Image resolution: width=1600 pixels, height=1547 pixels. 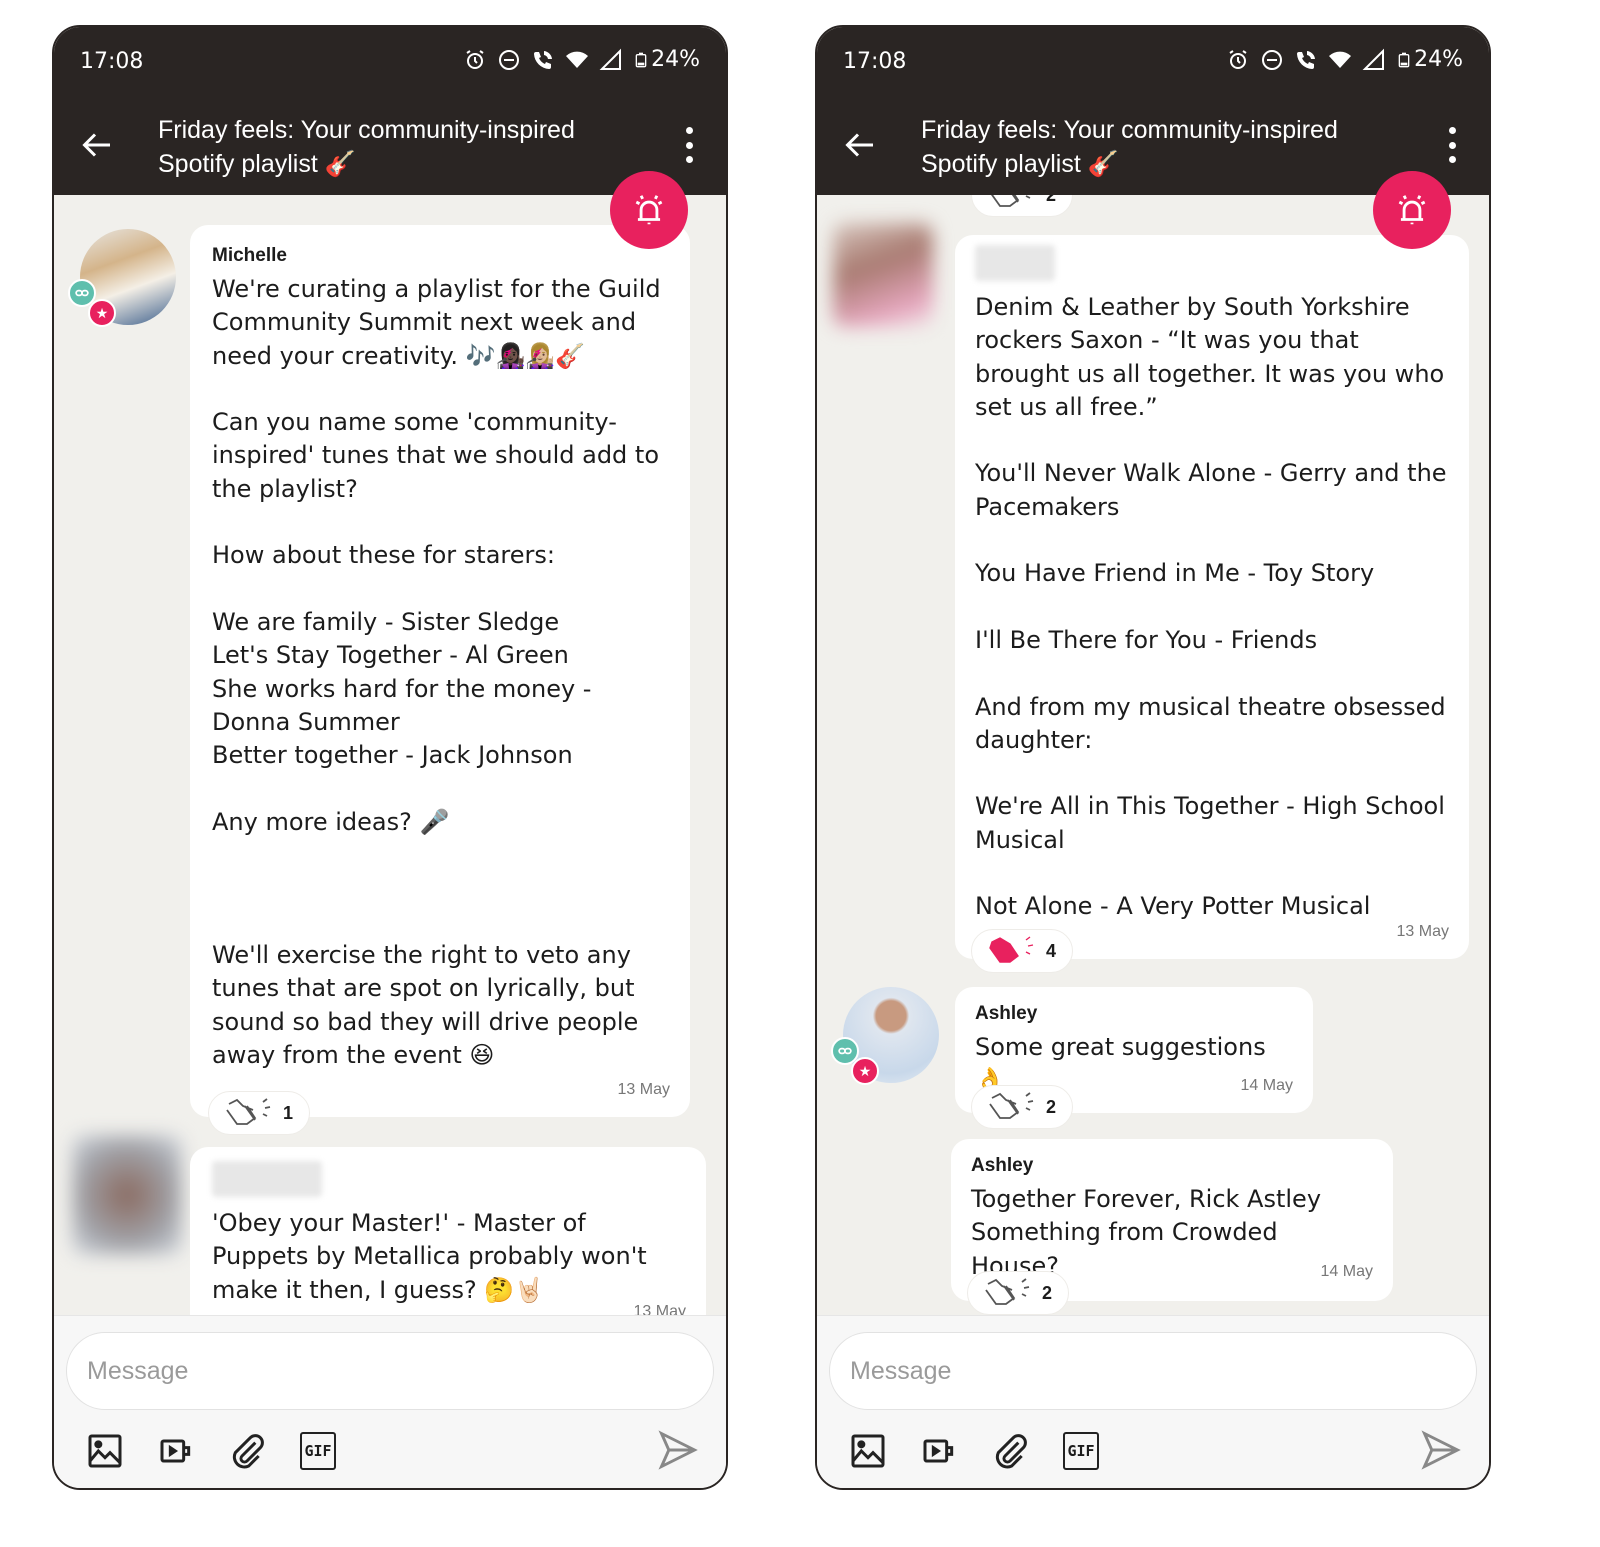 I want to click on reaction-button: 1, so click(x=259, y=1113).